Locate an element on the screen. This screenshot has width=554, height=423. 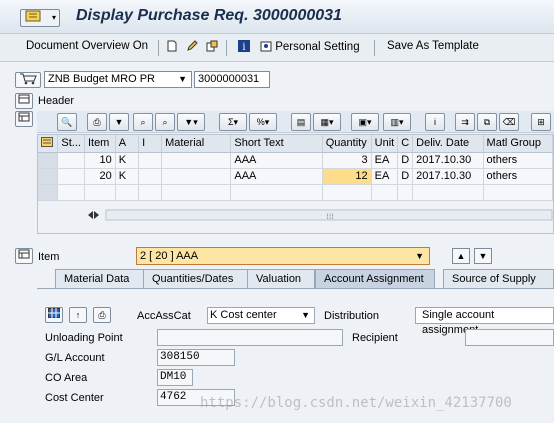
tab-source-of-supply: Source of Supply is located at coordinates (498, 279).